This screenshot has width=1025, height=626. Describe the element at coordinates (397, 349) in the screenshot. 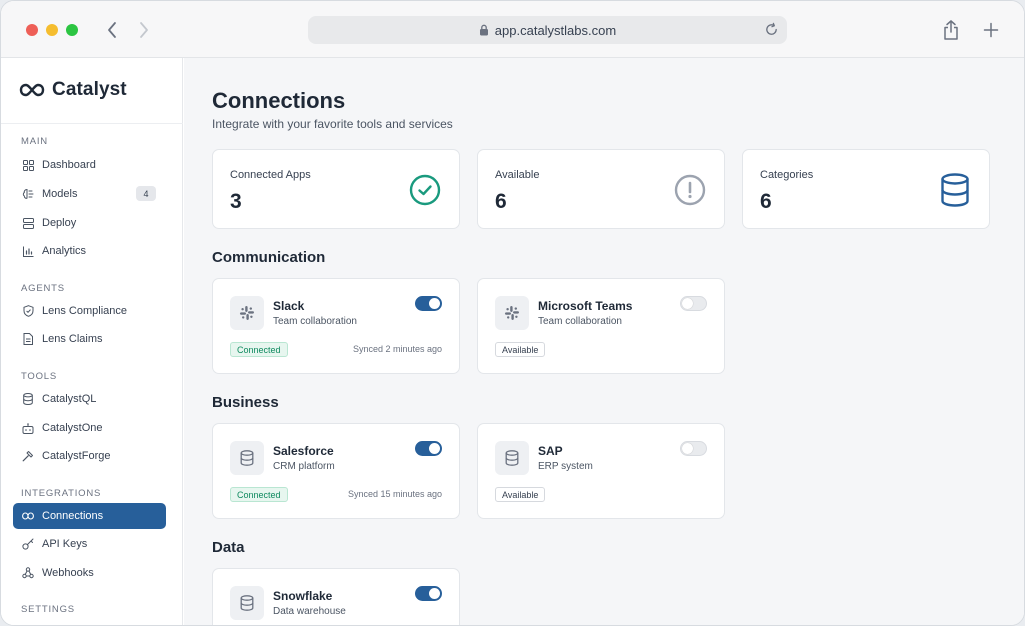

I see `sync-status: Synced 2 minutes ago` at that location.